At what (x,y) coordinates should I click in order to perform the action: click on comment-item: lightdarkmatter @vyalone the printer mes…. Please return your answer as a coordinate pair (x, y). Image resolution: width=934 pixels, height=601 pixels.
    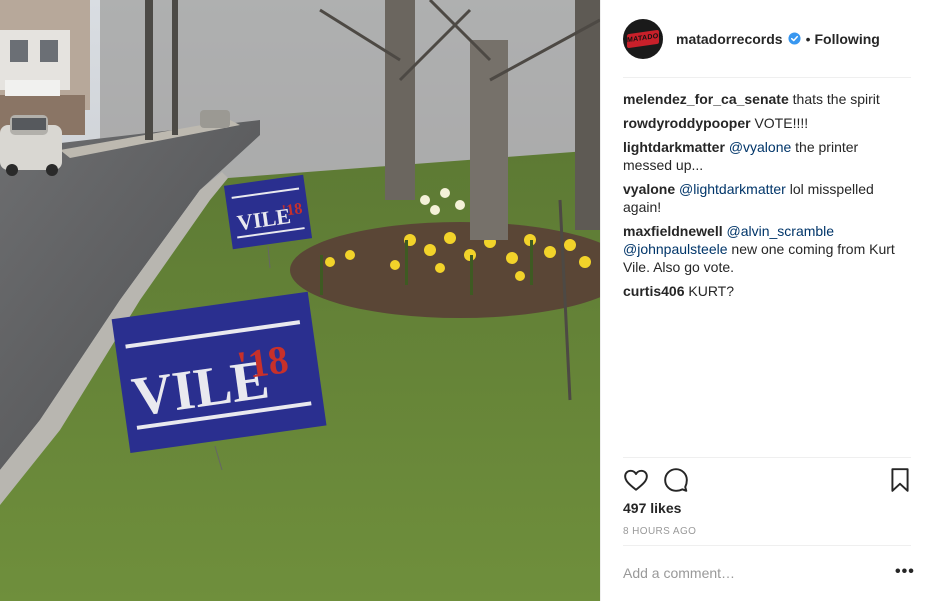
    Looking at the image, I should click on (767, 156).